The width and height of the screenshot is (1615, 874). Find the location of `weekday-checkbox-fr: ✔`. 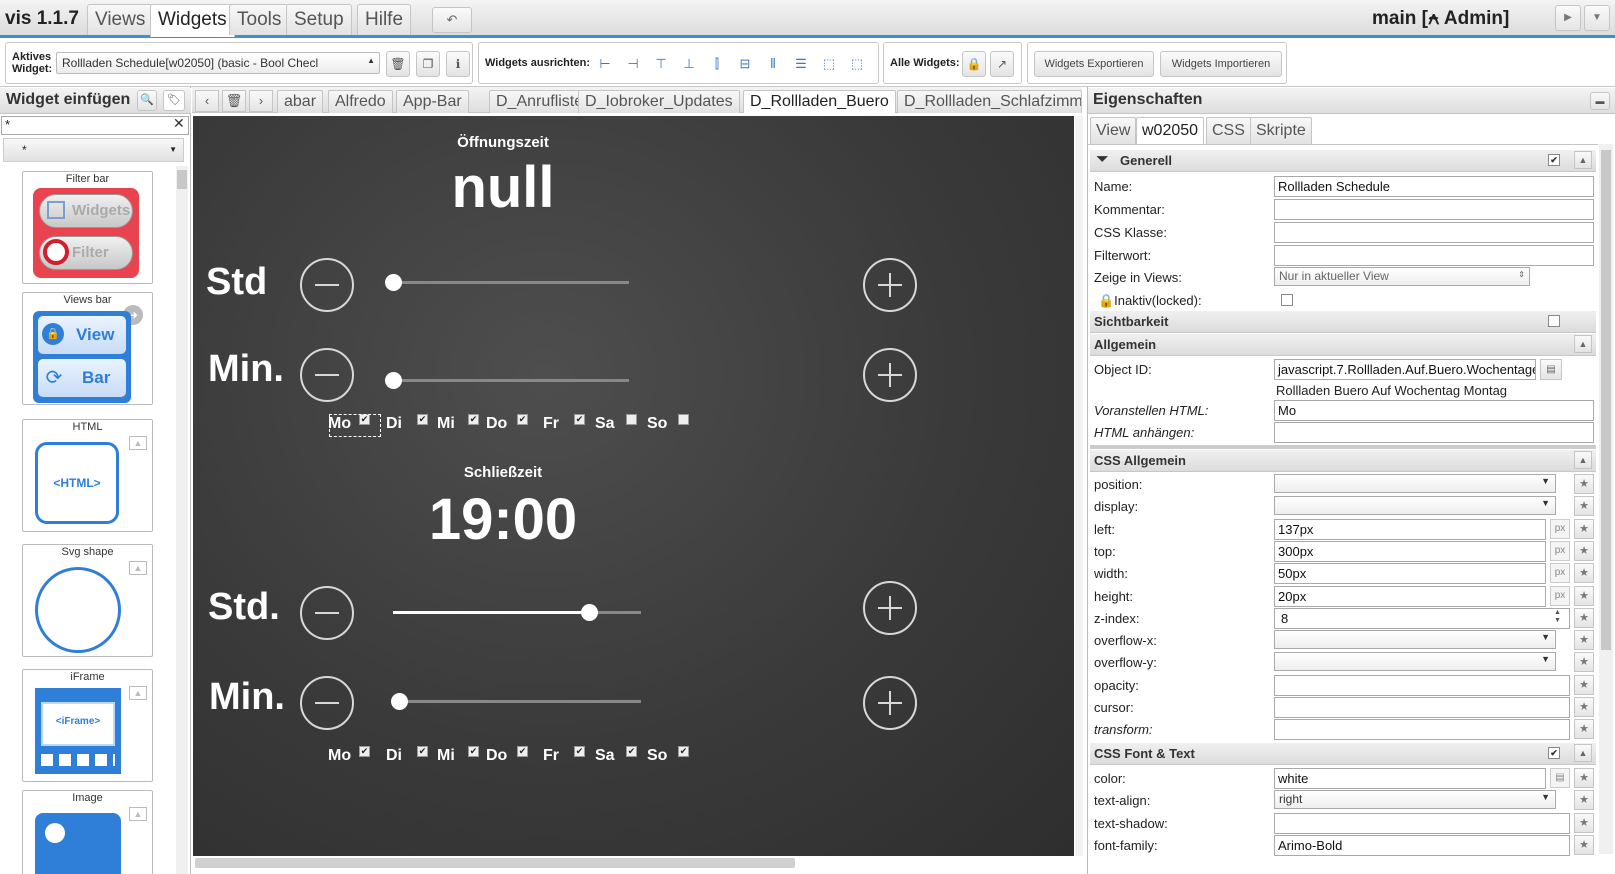

weekday-checkbox-fr: ✔ is located at coordinates (579, 751).